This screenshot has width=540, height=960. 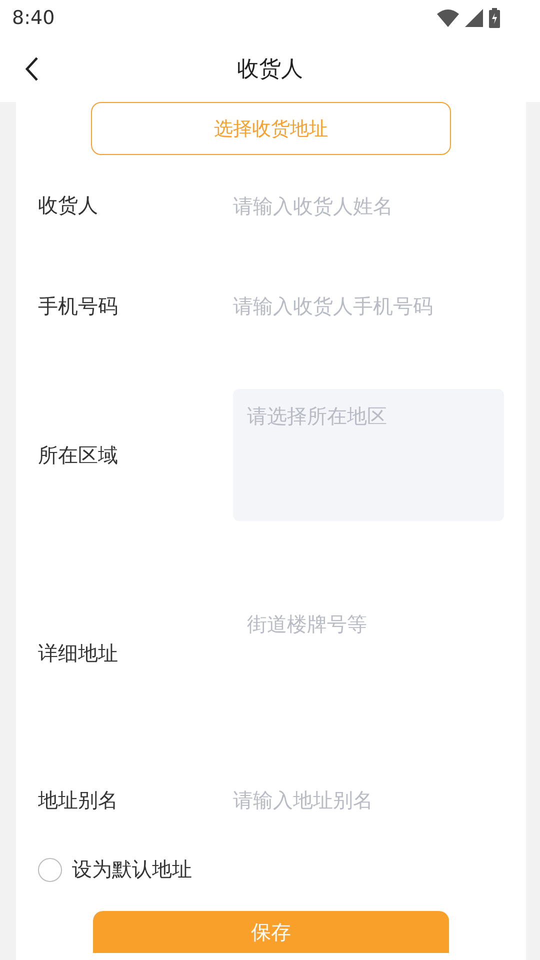 What do you see at coordinates (68, 205) in the screenshot?
I see `field-label: 收货人` at bounding box center [68, 205].